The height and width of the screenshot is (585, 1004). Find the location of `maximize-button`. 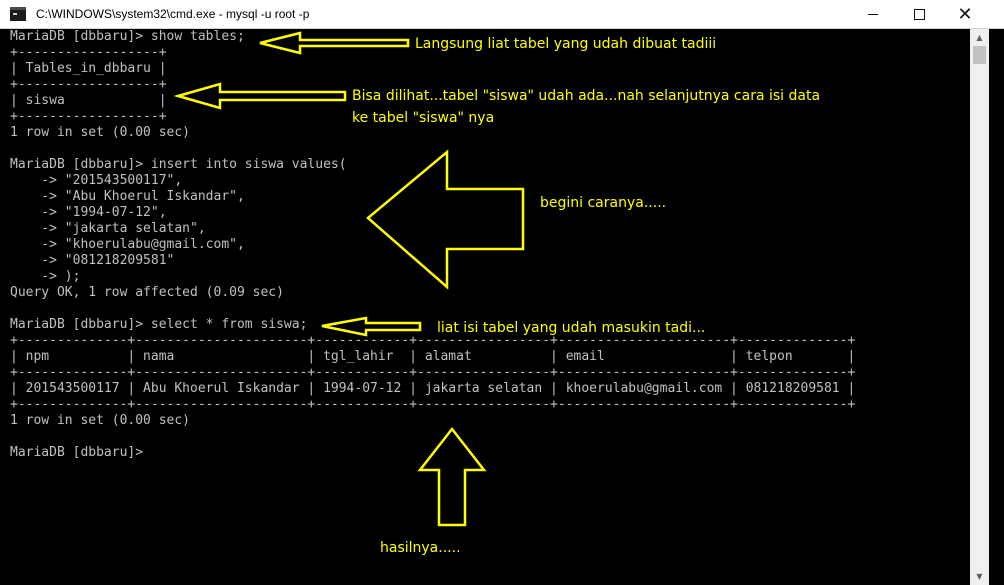

maximize-button is located at coordinates (919, 14).